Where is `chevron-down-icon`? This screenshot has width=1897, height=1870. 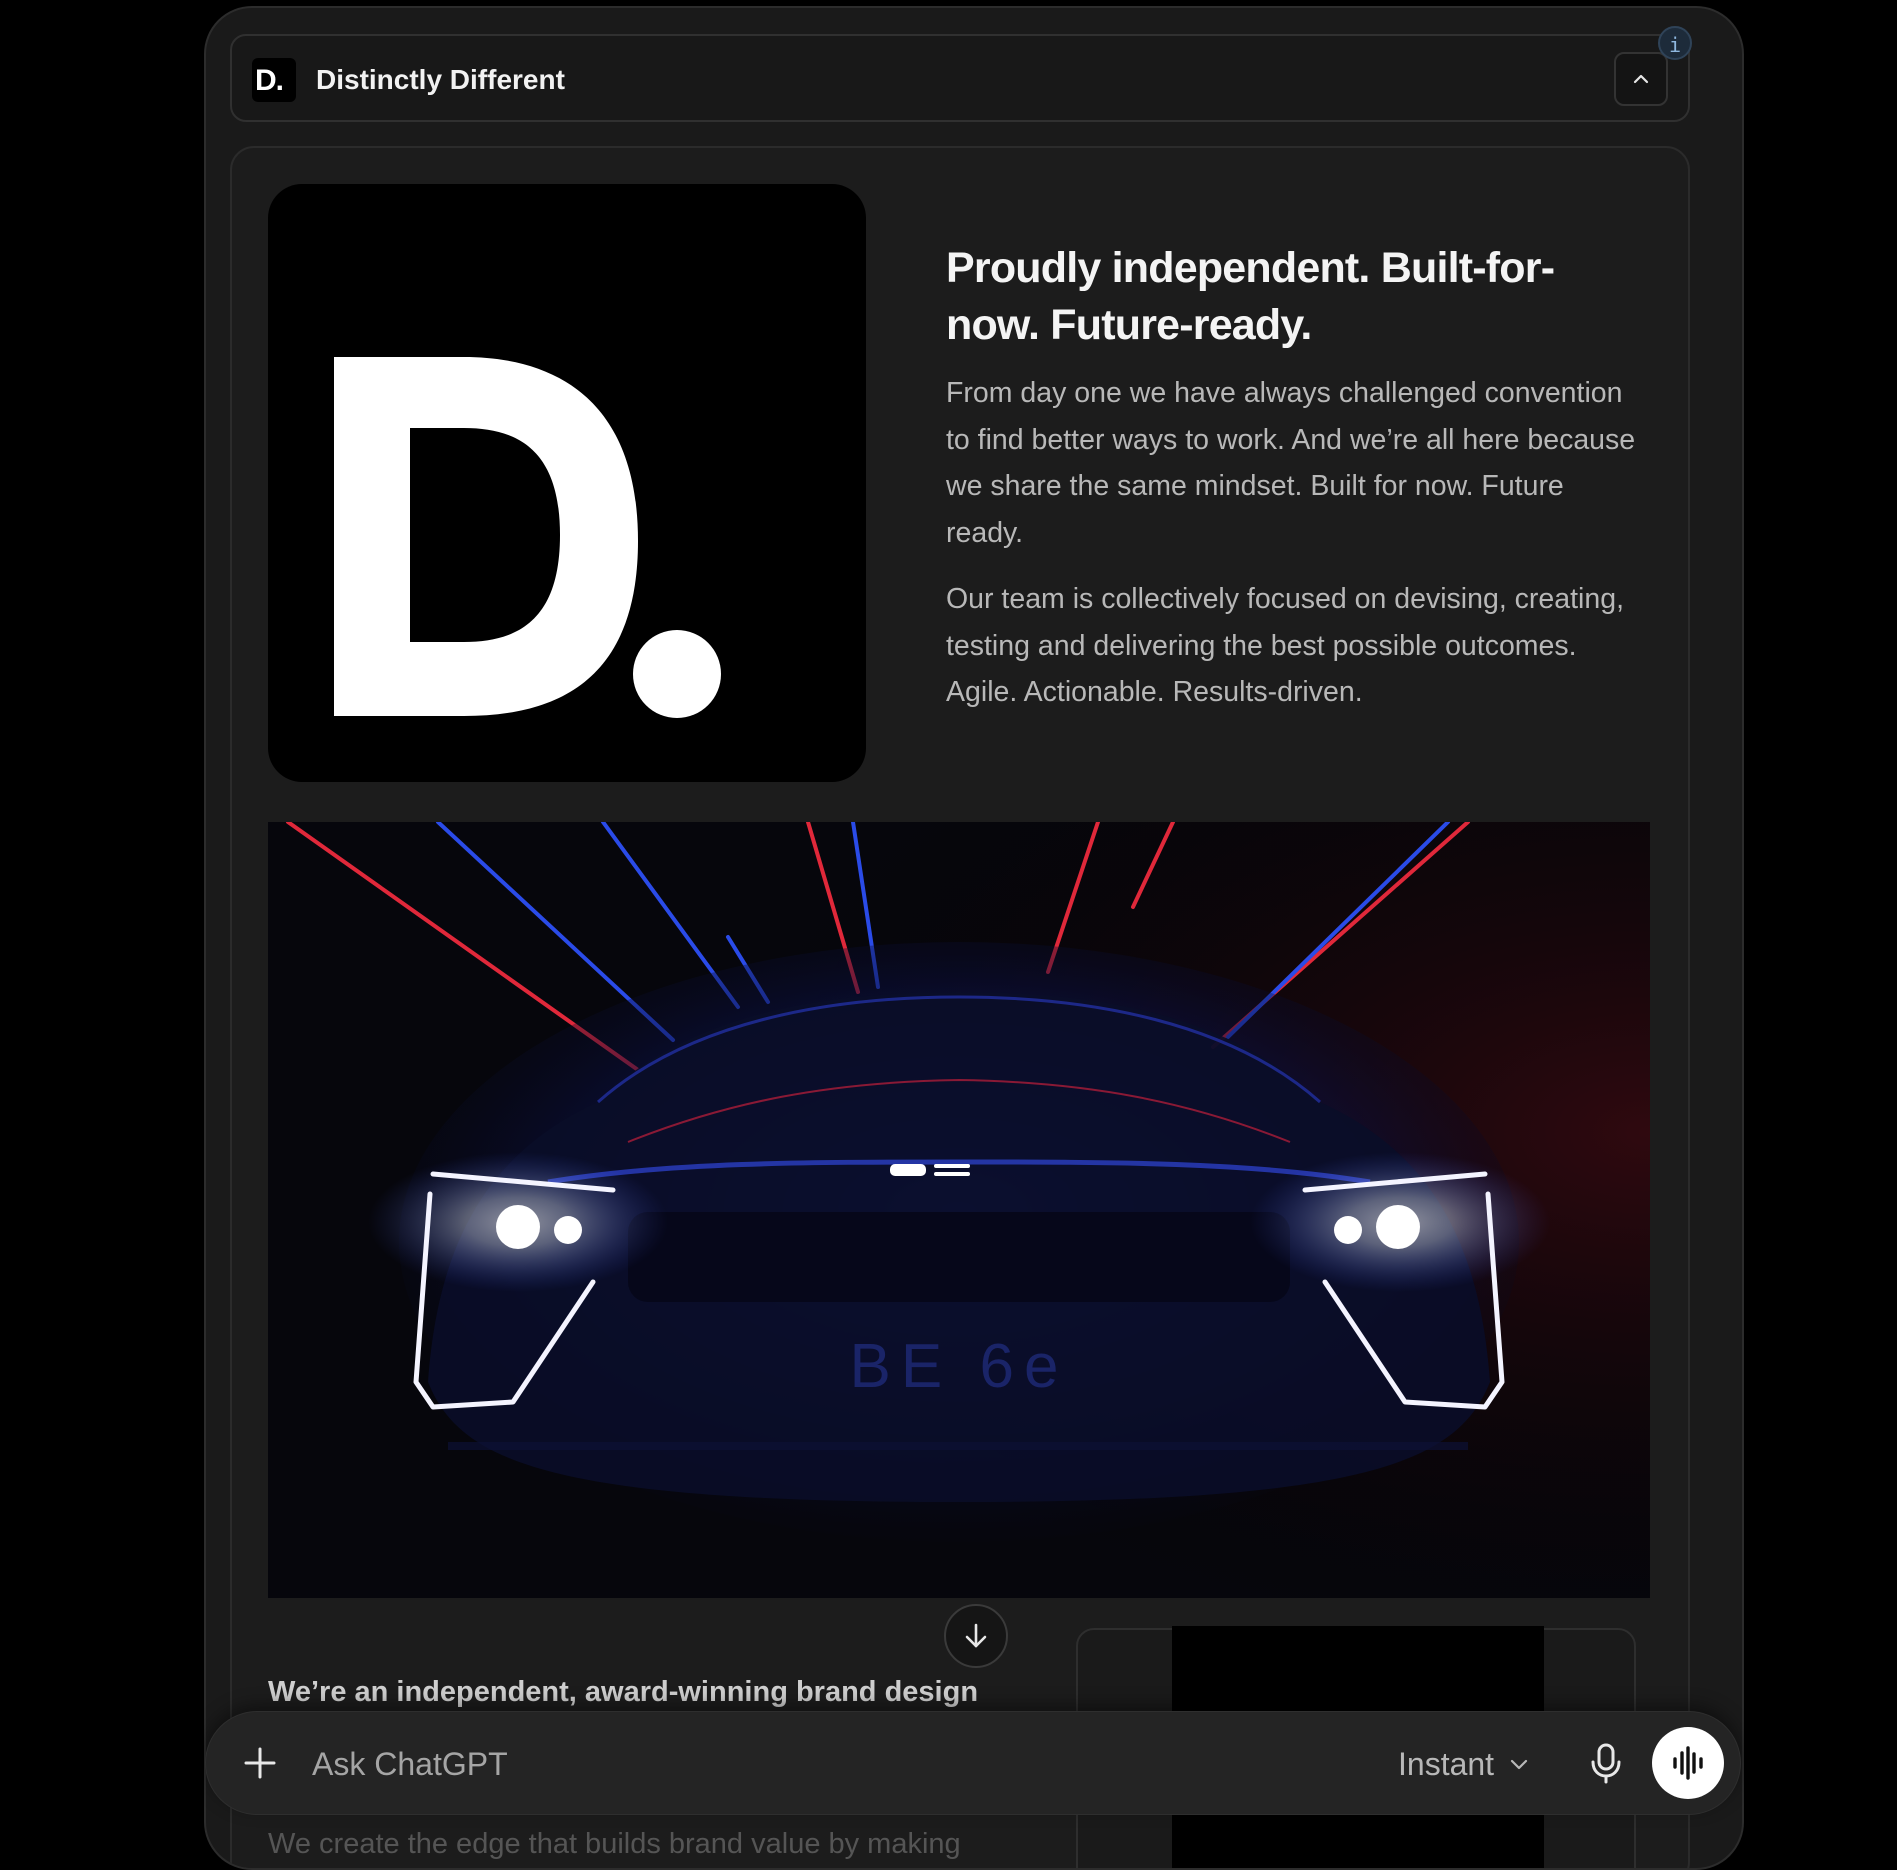 chevron-down-icon is located at coordinates (1519, 1764).